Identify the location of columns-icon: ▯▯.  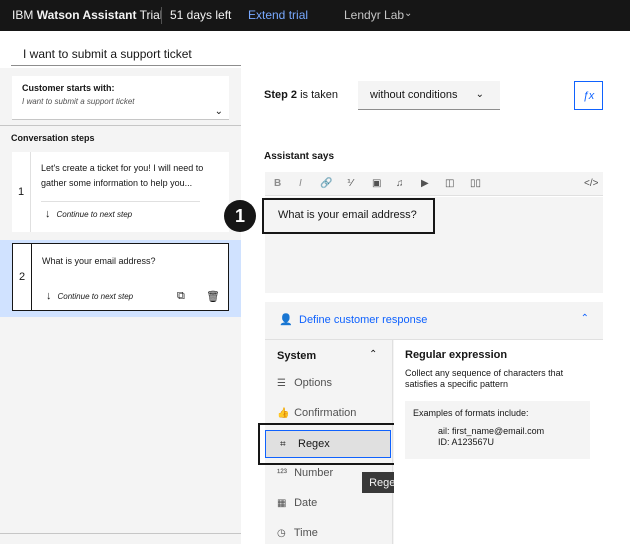
(475, 183).